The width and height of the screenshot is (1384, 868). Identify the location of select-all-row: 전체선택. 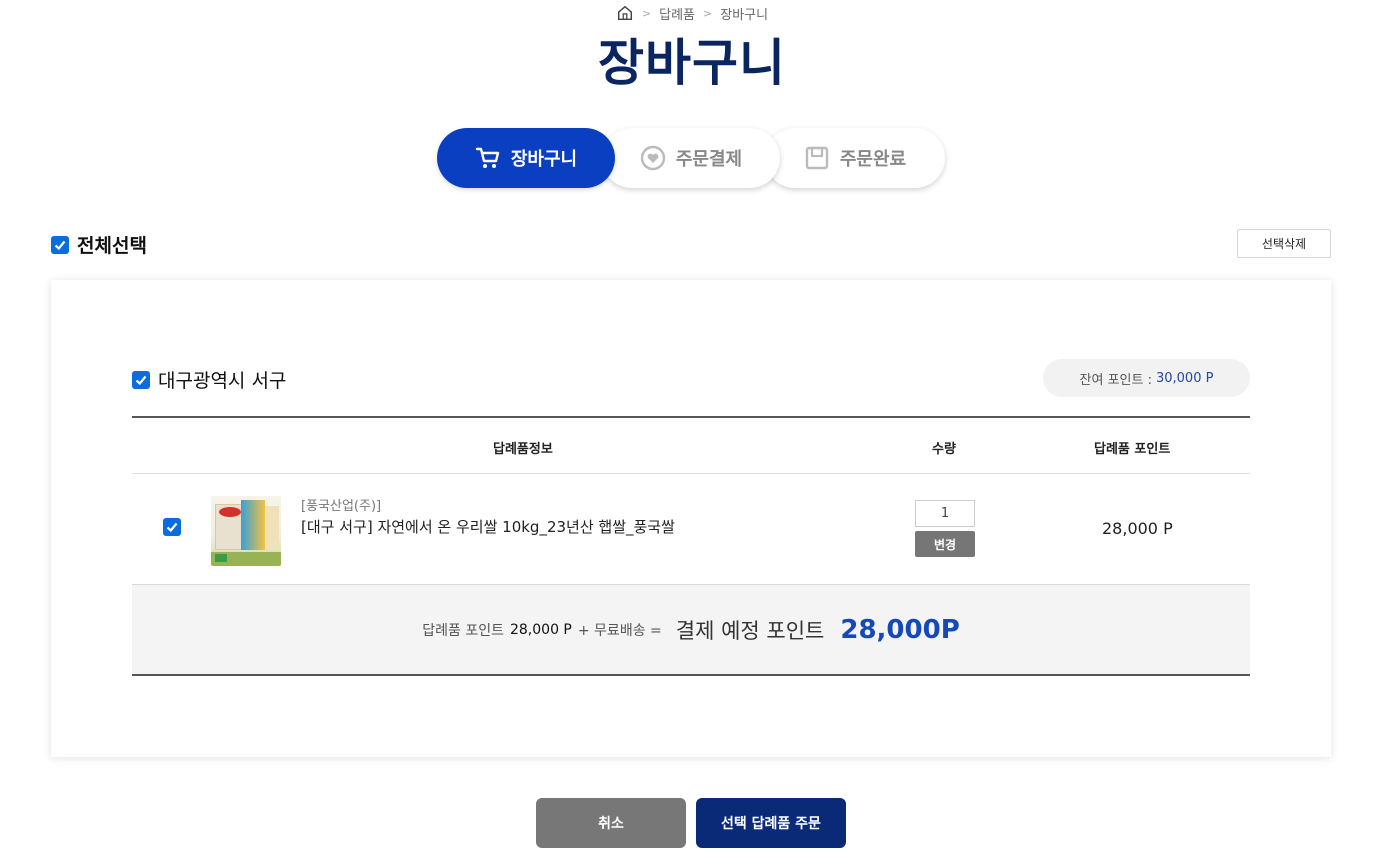
(99, 244).